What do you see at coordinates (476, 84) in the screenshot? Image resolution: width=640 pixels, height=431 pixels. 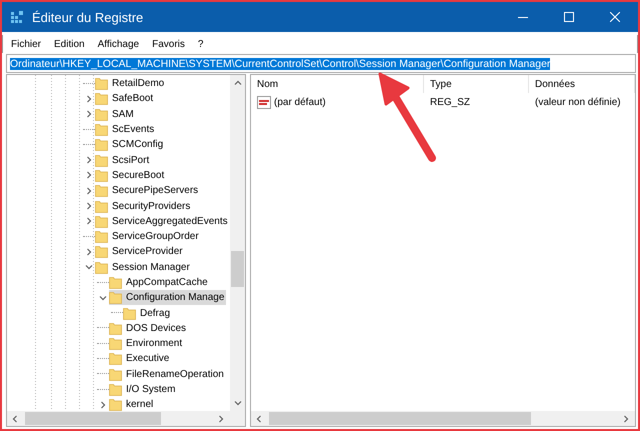 I see `column-header: Type` at bounding box center [476, 84].